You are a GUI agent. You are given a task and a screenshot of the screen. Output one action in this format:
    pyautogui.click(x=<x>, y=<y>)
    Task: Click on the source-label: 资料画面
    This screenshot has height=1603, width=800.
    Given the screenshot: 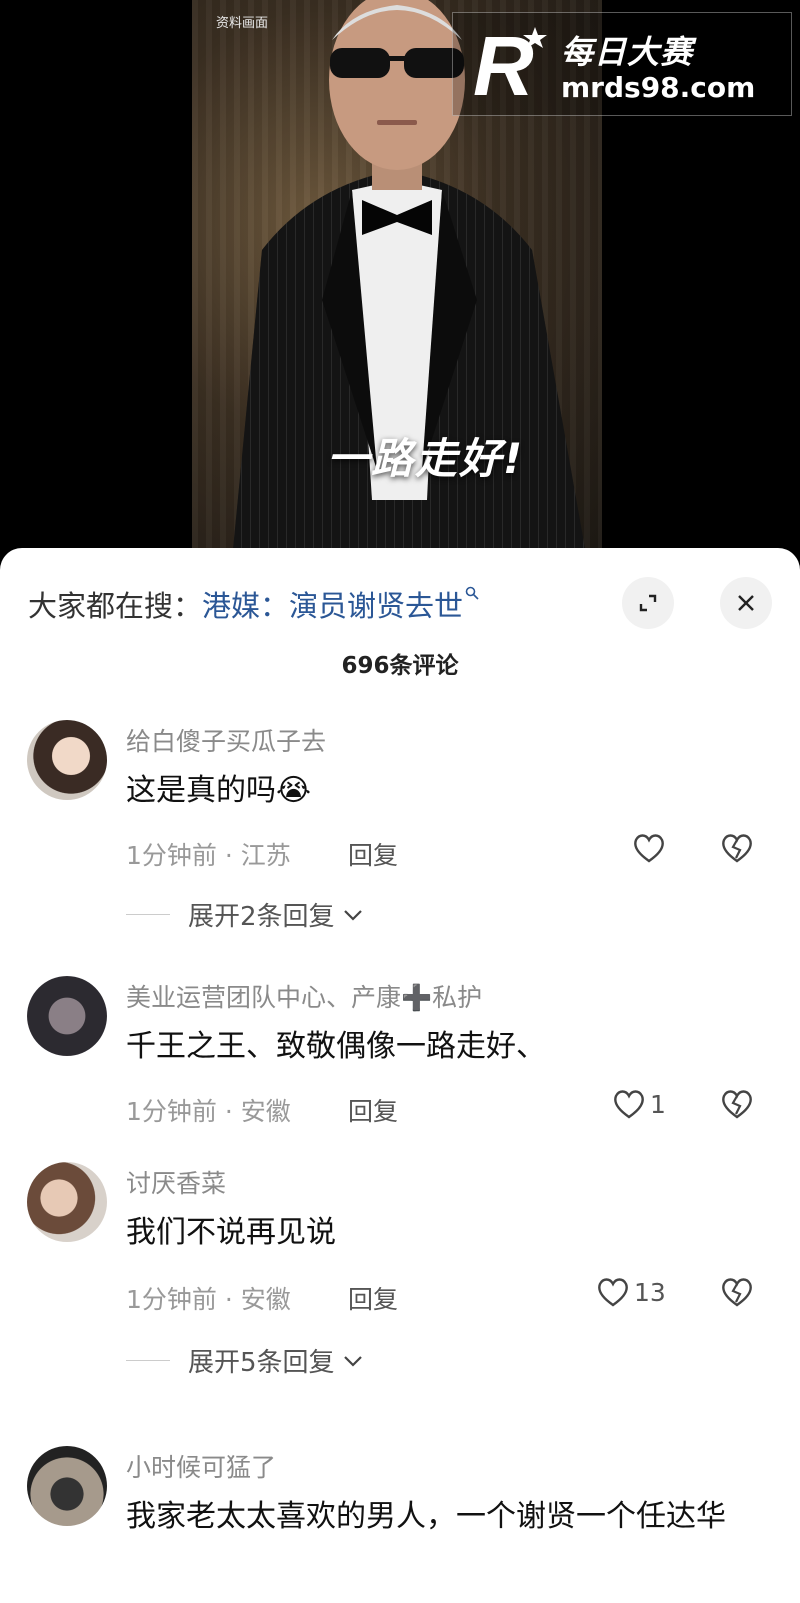 What is the action you would take?
    pyautogui.click(x=242, y=23)
    